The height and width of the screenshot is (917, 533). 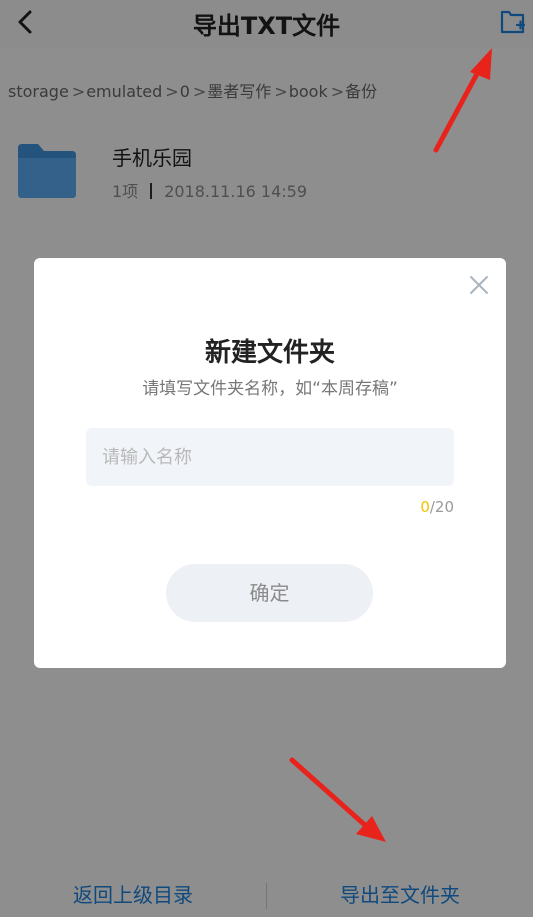 What do you see at coordinates (479, 285) in the screenshot?
I see `close-icon` at bounding box center [479, 285].